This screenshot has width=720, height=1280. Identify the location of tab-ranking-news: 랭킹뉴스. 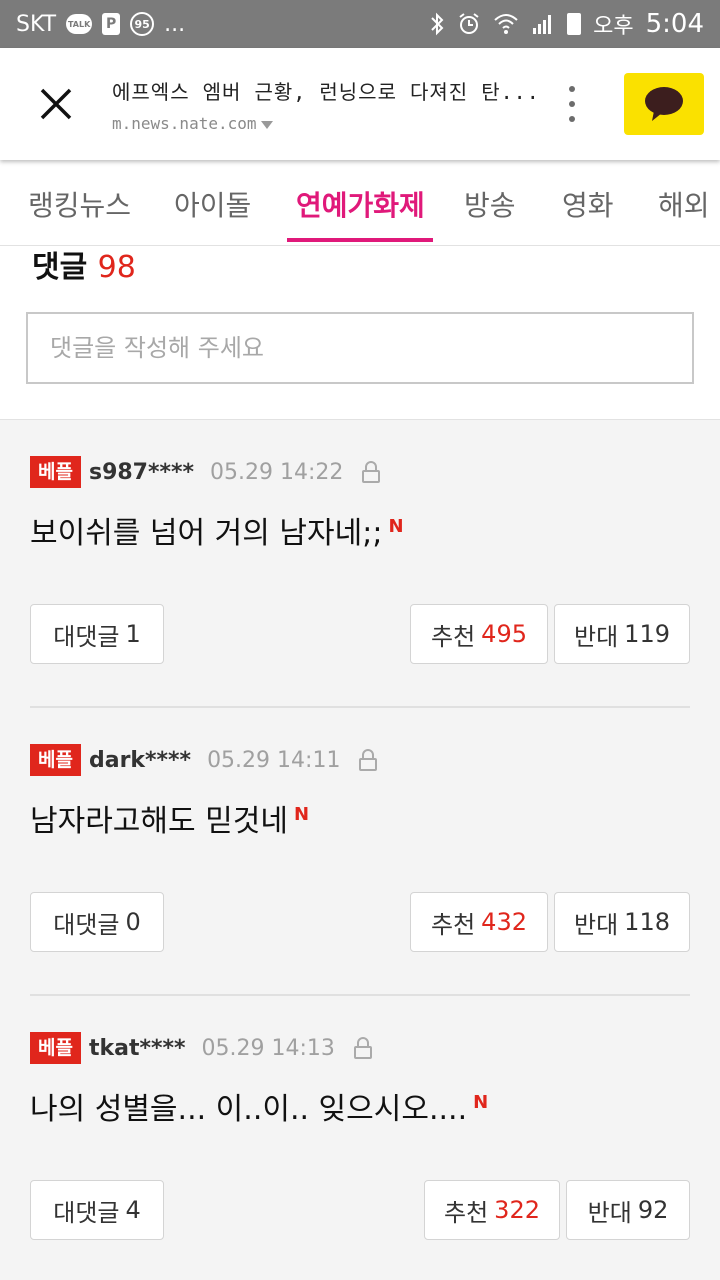
(79, 204).